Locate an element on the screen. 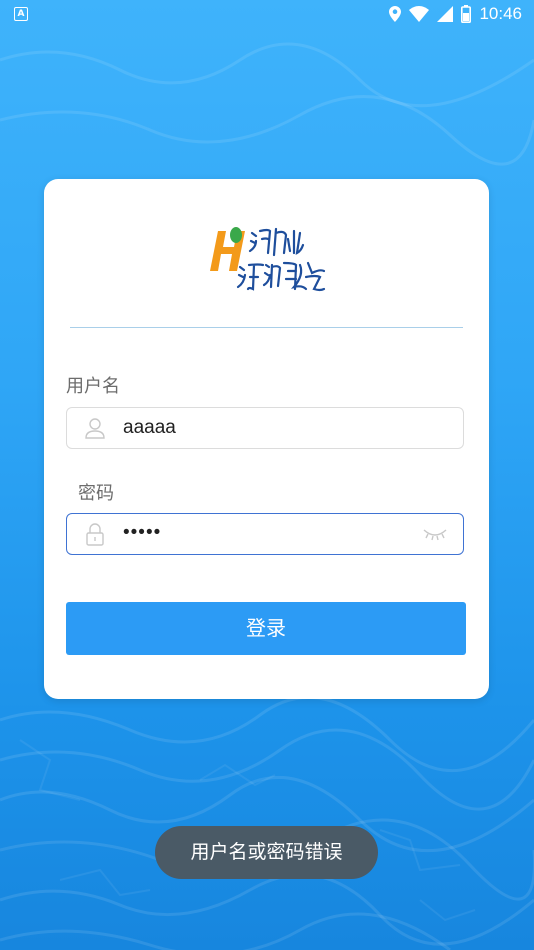 This screenshot has height=950, width=534. eye-closed-icon is located at coordinates (435, 534).